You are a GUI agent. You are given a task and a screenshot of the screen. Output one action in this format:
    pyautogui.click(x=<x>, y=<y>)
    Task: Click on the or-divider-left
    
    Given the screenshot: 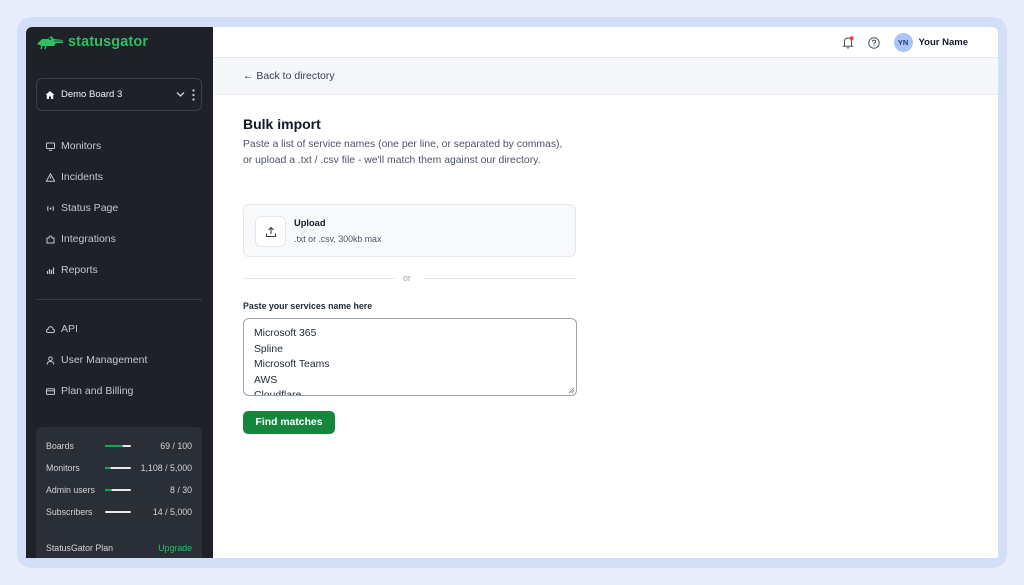 What is the action you would take?
    pyautogui.click(x=319, y=278)
    